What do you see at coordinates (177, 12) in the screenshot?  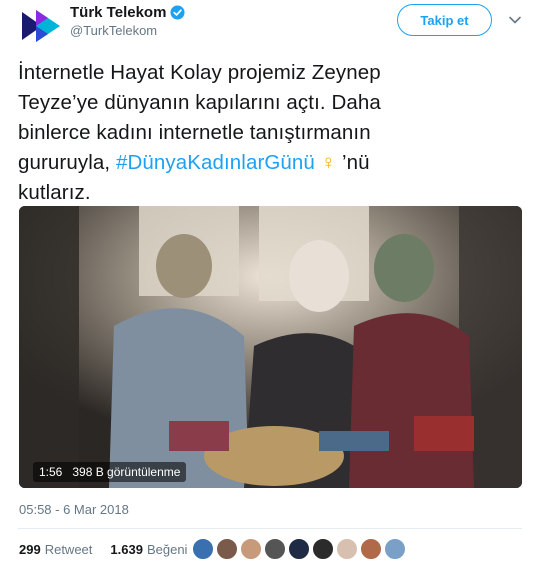 I see `verified-badge-icon` at bounding box center [177, 12].